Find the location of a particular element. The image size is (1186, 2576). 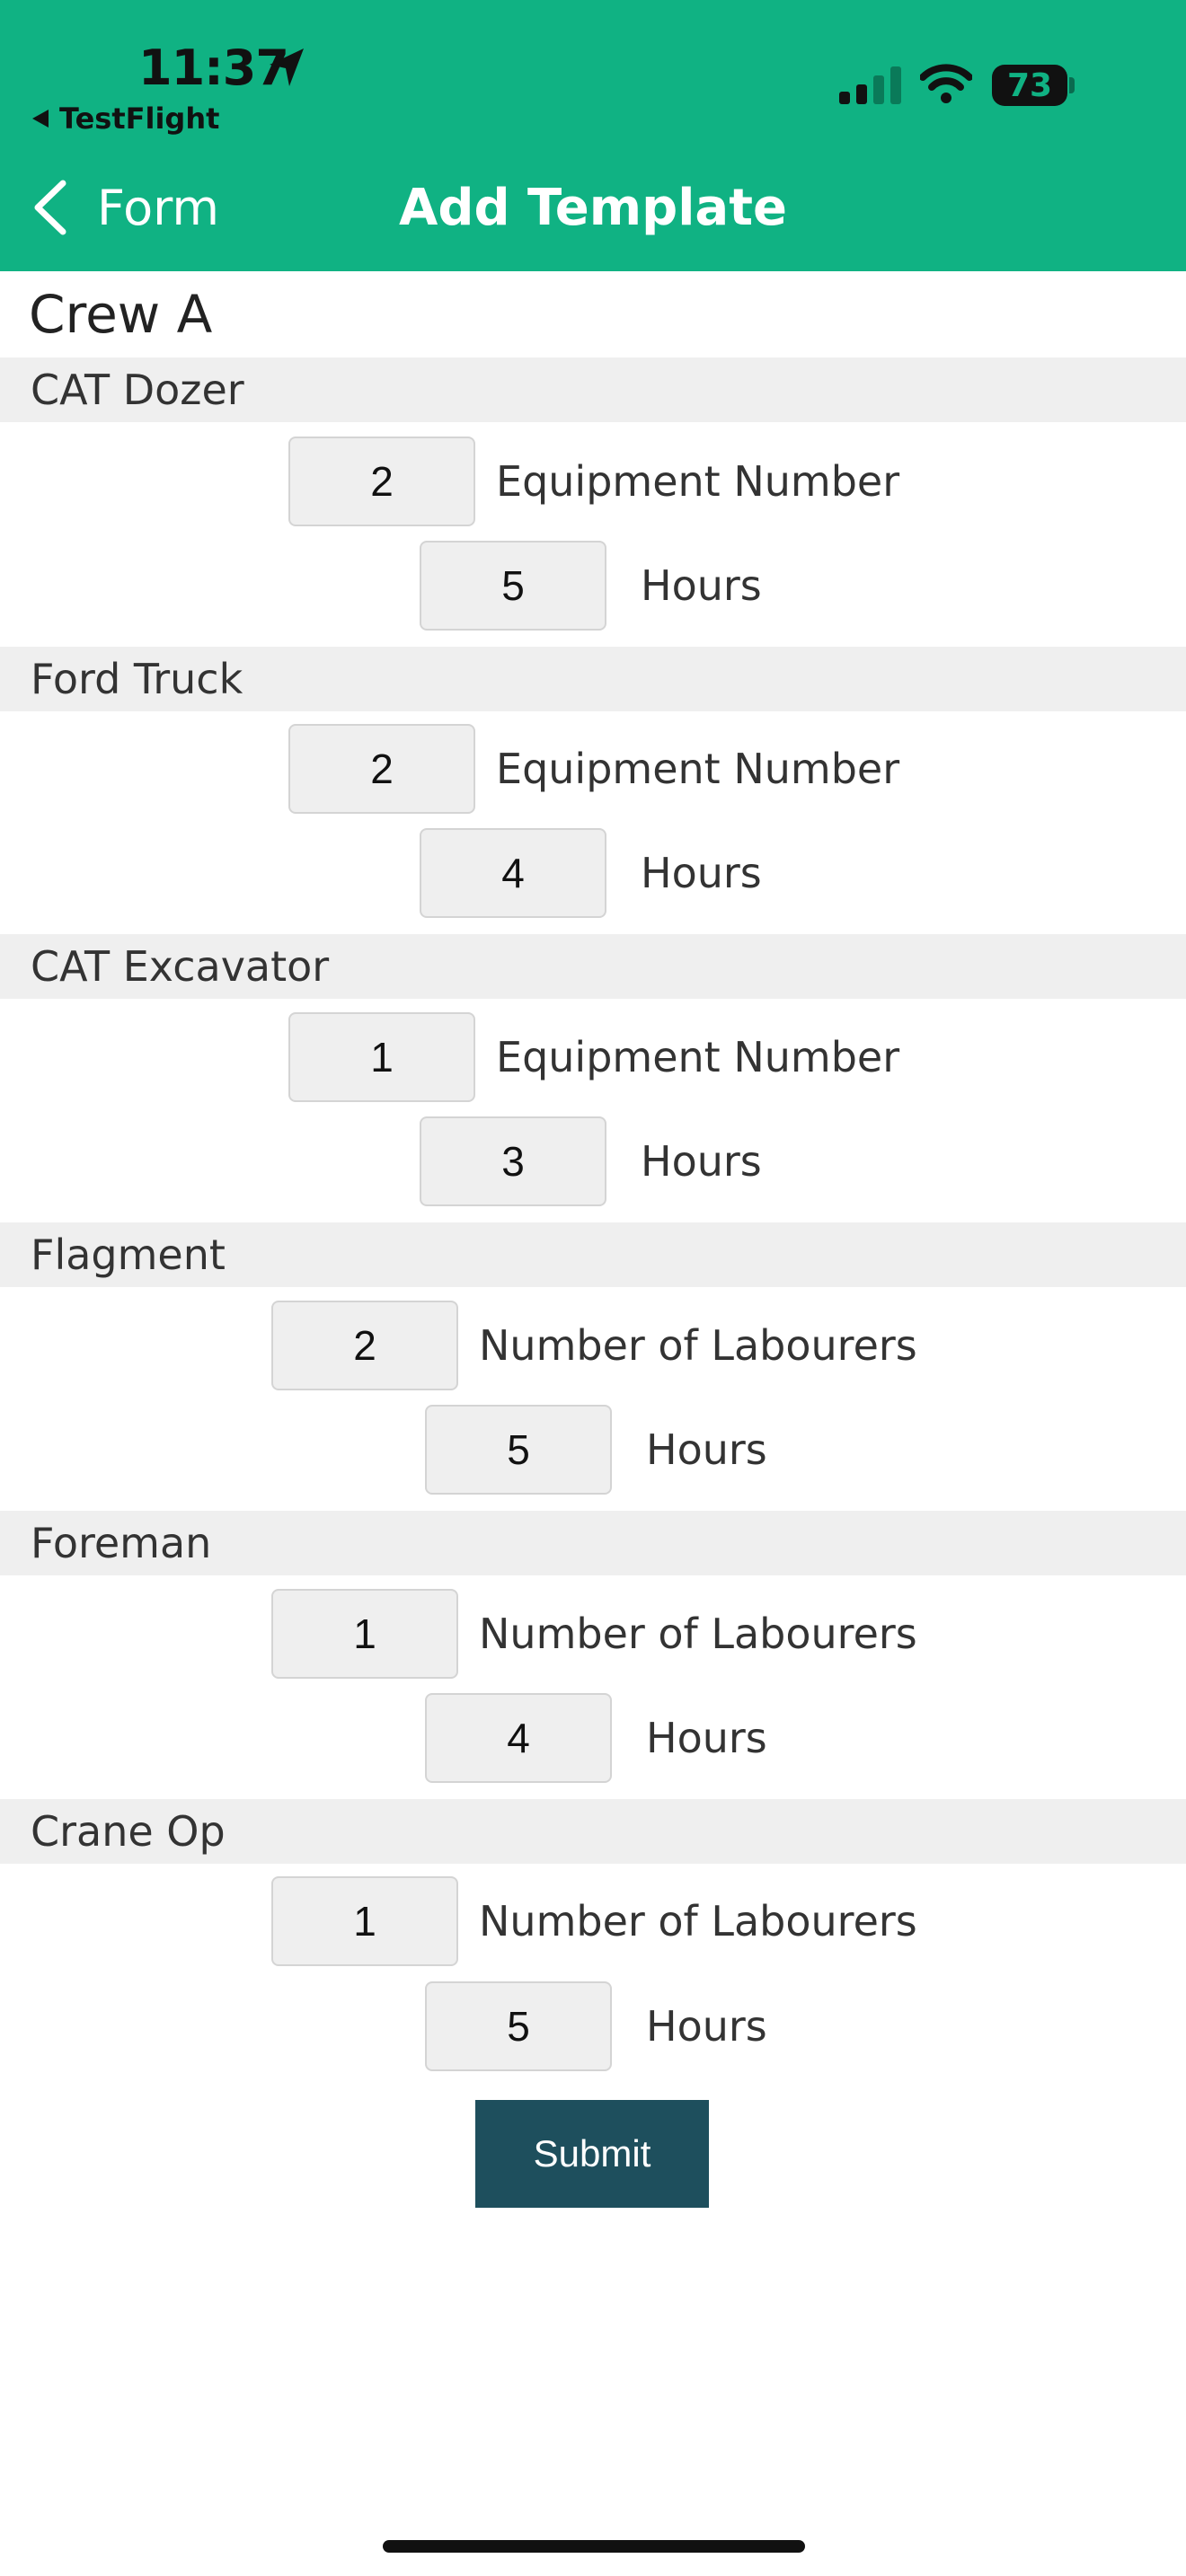

back-button: Form is located at coordinates (125, 207).